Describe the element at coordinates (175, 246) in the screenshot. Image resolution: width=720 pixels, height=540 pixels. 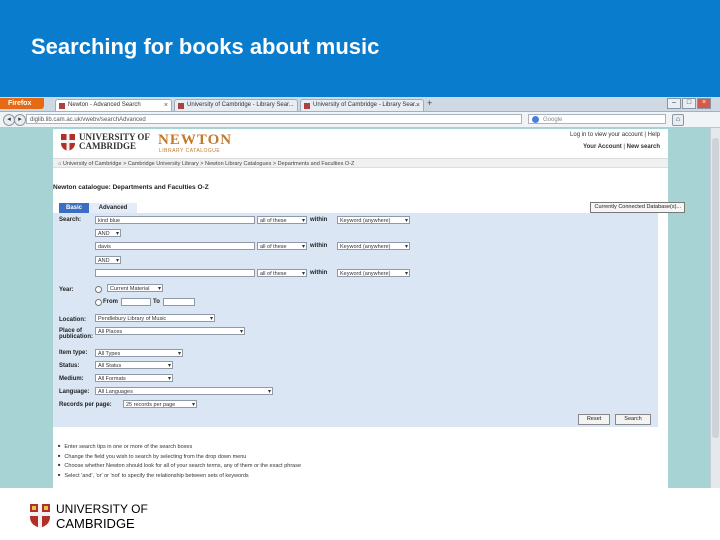
I see `search-term-input-2: davis` at that location.